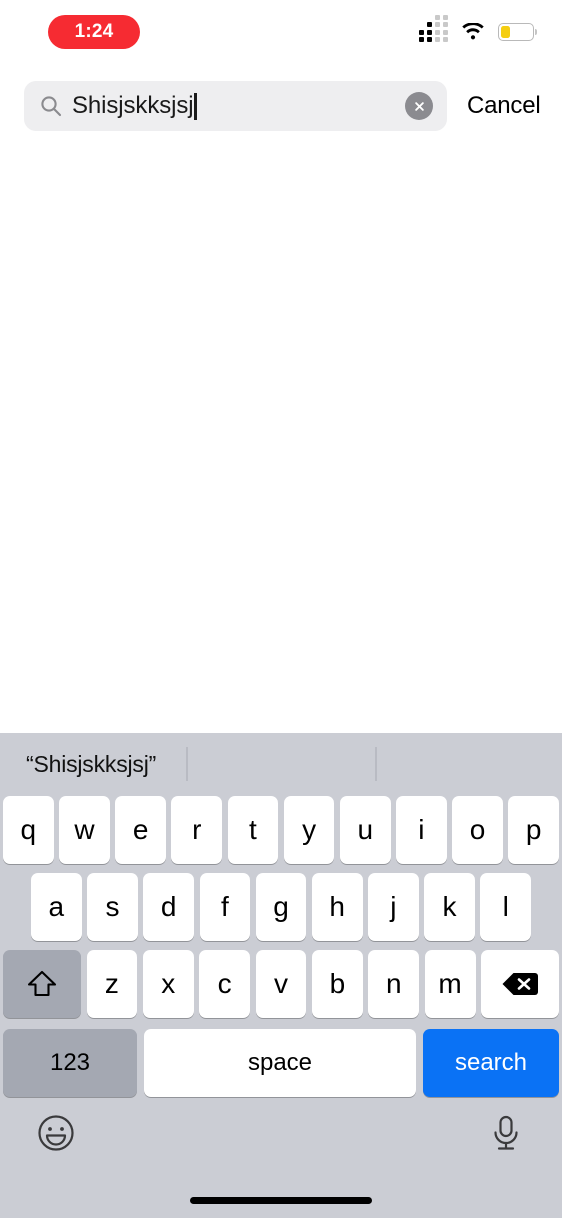 The height and width of the screenshot is (1218, 562). Describe the element at coordinates (84, 830) in the screenshot. I see `key-w: w` at that location.